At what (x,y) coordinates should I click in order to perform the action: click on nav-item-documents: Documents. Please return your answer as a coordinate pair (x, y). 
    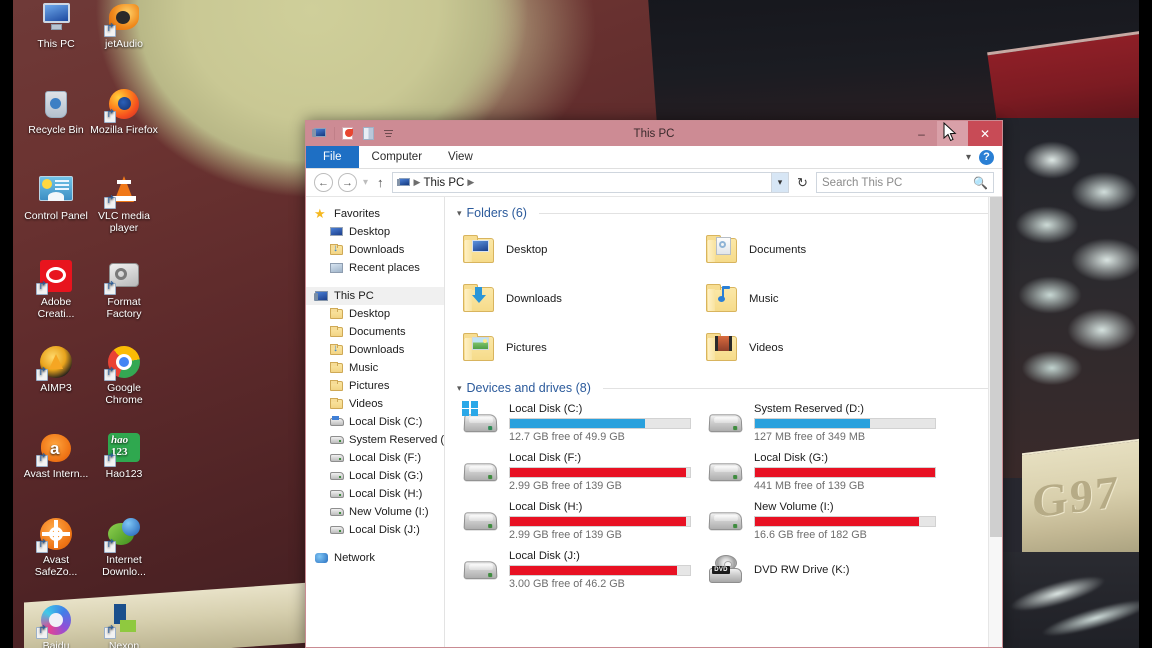
    Looking at the image, I should click on (375, 332).